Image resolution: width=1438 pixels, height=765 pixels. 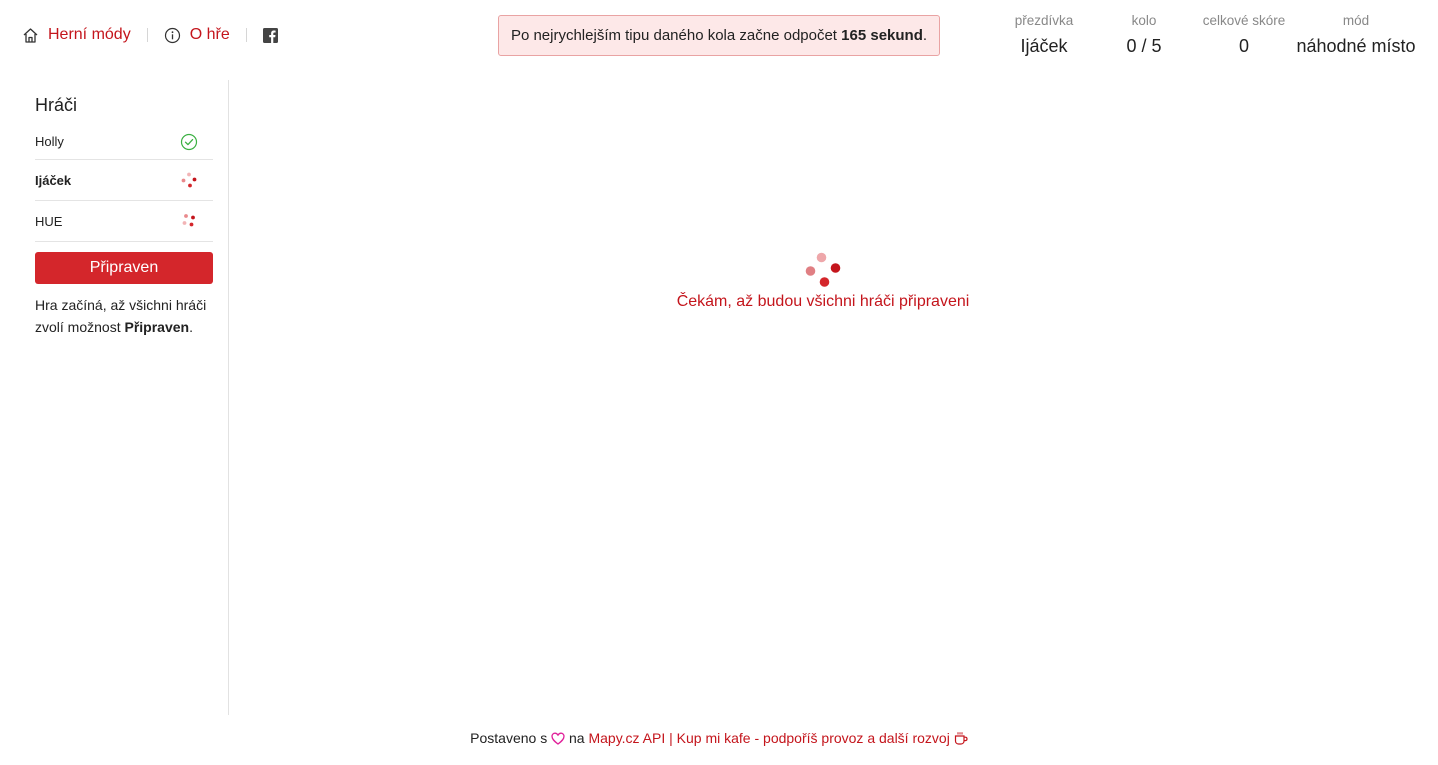 I want to click on stat-mode-label: mód, so click(x=1356, y=20).